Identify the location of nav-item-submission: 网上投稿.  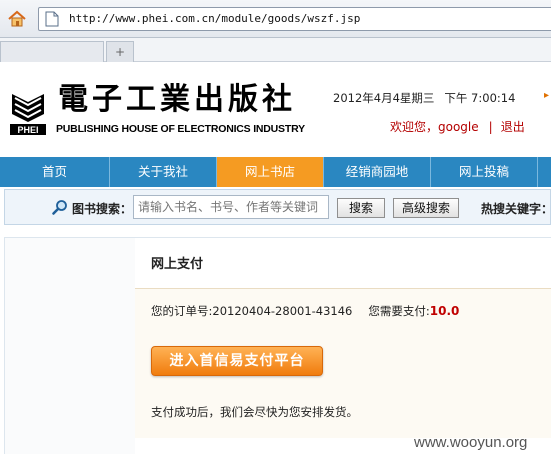
(484, 172).